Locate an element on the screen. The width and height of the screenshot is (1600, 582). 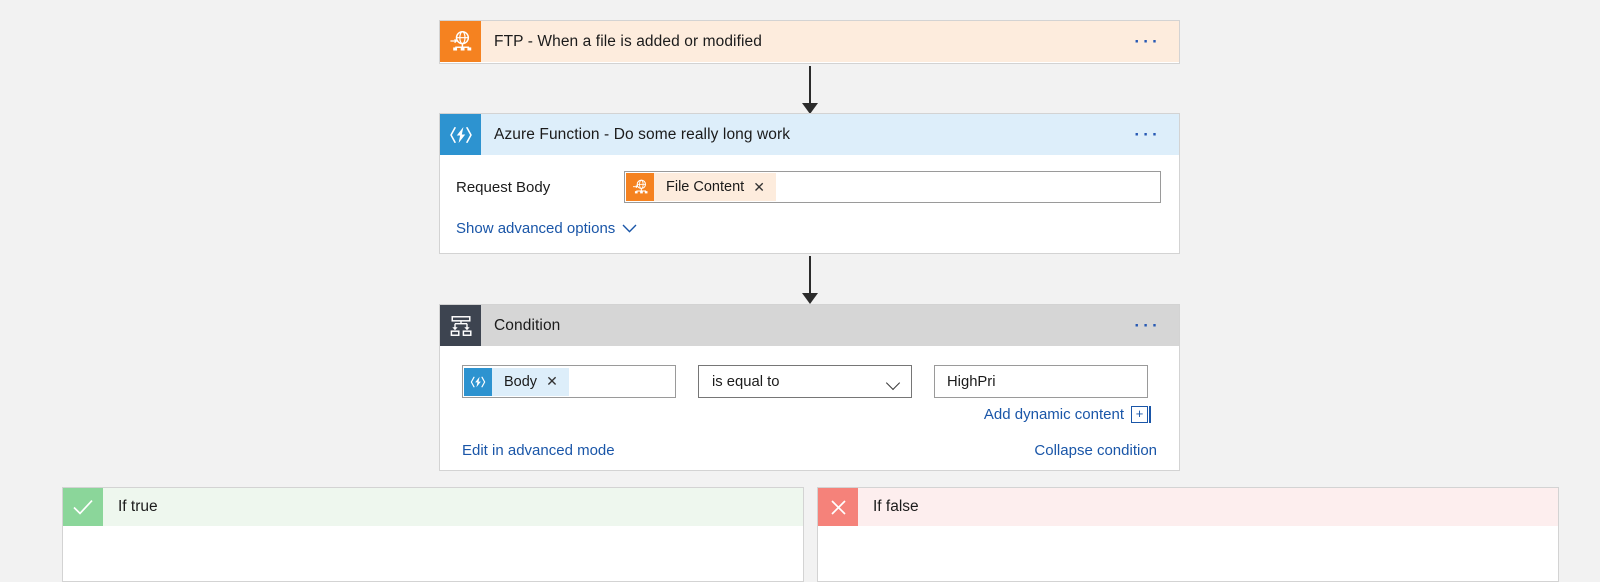
request-body-input: File Content ✕ is located at coordinates (892, 187).